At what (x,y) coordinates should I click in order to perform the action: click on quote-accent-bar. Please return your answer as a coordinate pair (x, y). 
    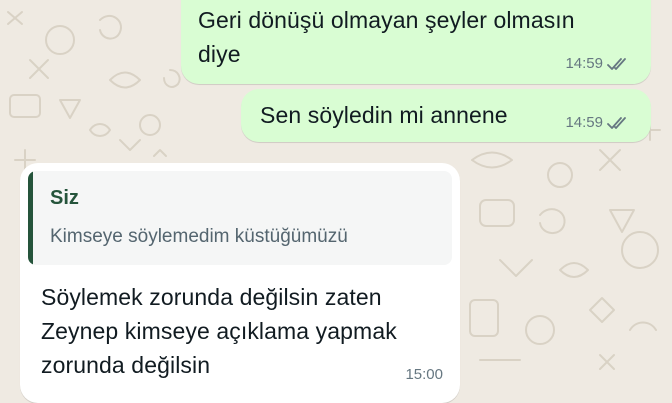
    Looking at the image, I should click on (30, 218).